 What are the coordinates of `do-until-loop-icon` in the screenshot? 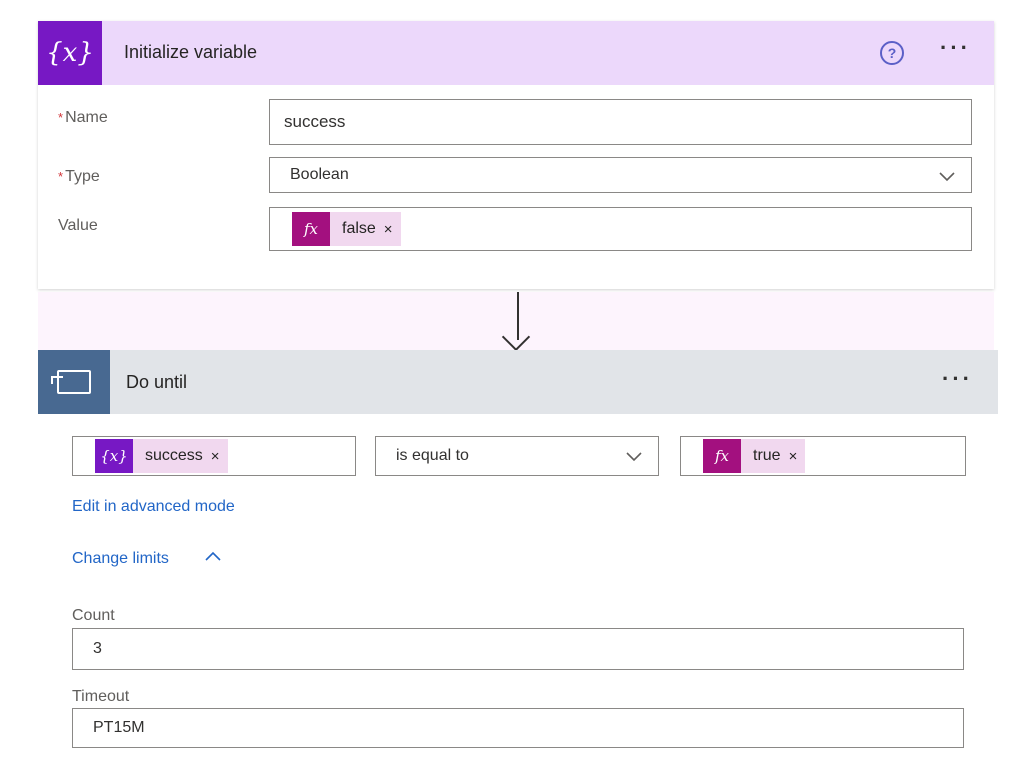 It's located at (74, 382).